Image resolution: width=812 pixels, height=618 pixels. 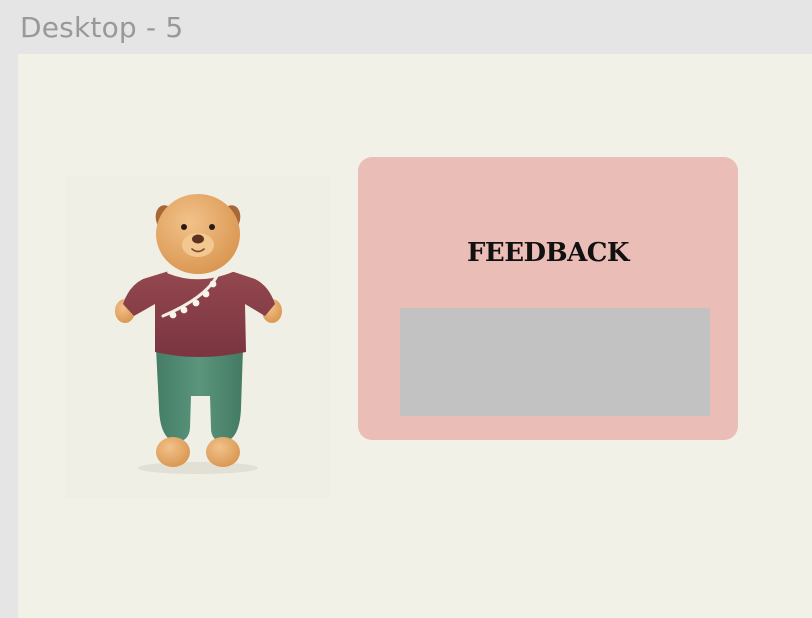 What do you see at coordinates (555, 362) in the screenshot?
I see `feedback-input` at bounding box center [555, 362].